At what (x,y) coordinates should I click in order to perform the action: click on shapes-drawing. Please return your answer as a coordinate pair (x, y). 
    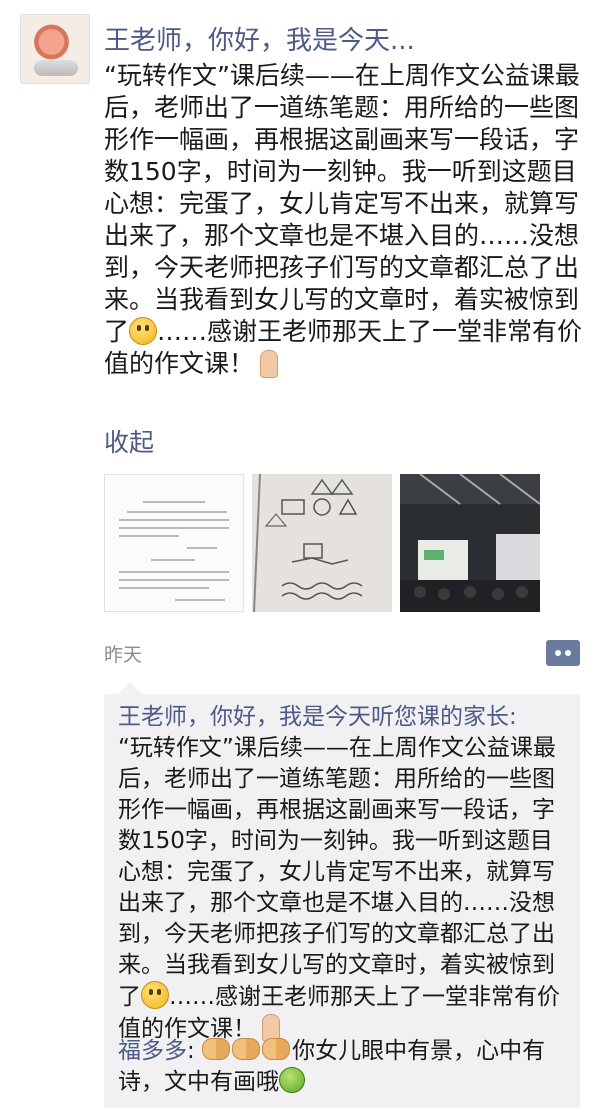
    Looking at the image, I should click on (322, 543).